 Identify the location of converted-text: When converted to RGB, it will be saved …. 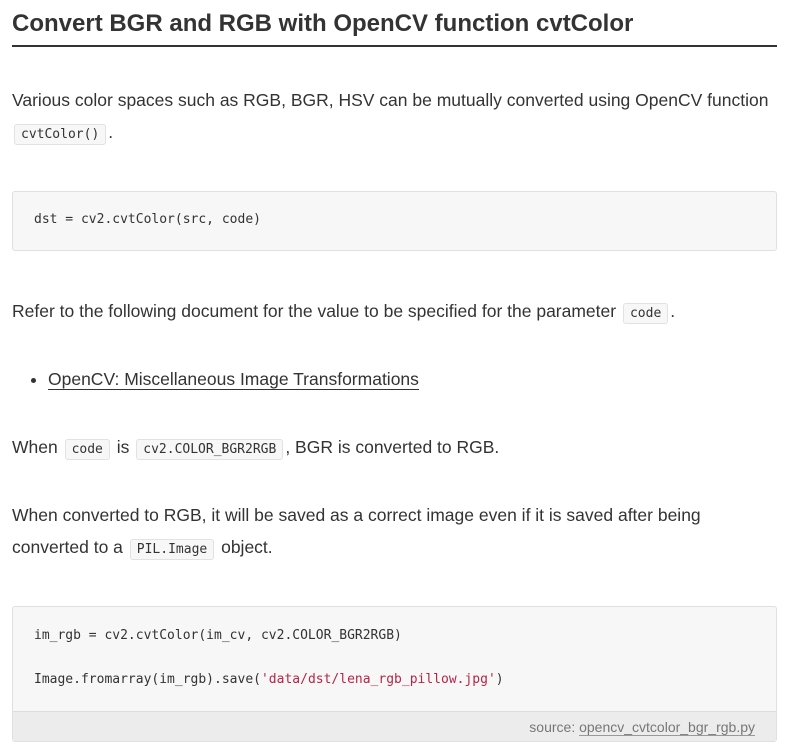
(356, 531).